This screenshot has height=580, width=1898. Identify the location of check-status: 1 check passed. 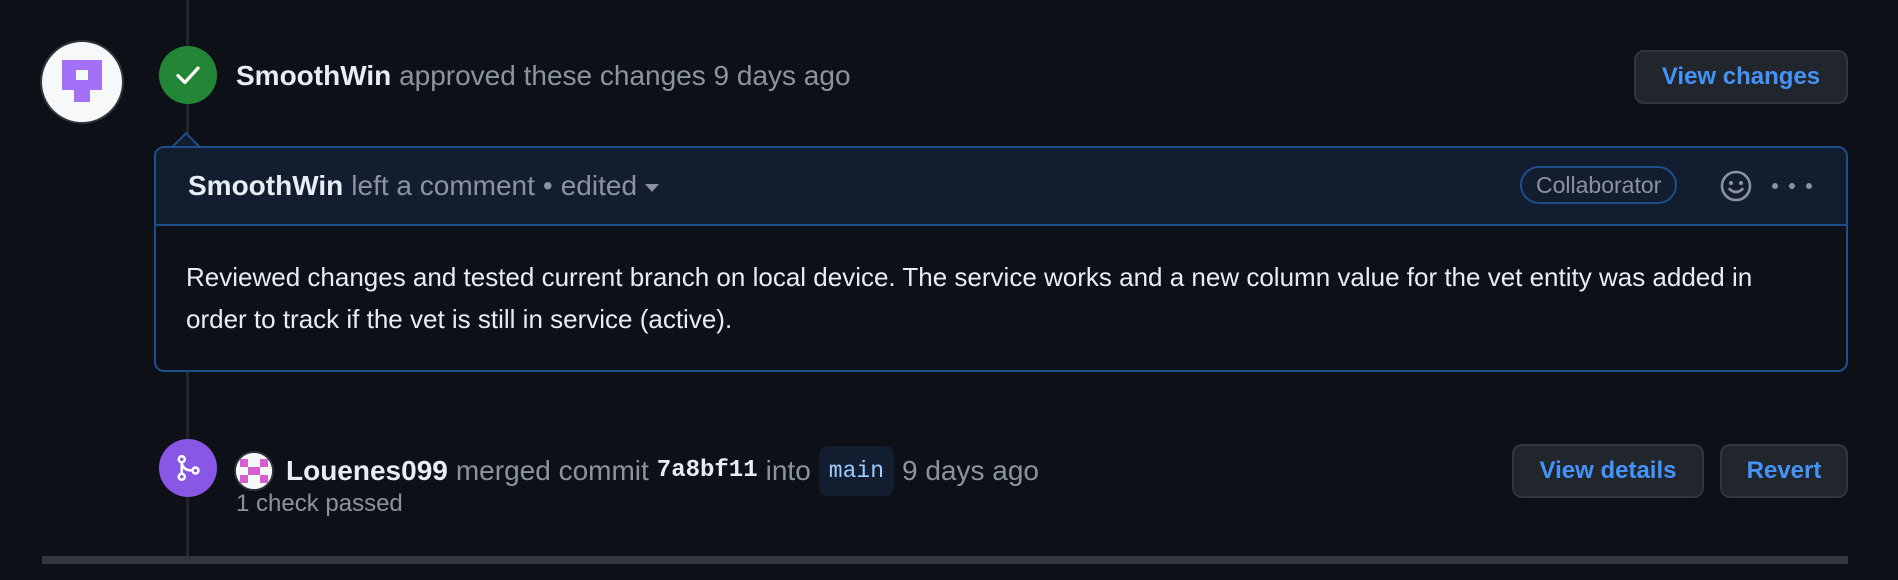
(319, 504).